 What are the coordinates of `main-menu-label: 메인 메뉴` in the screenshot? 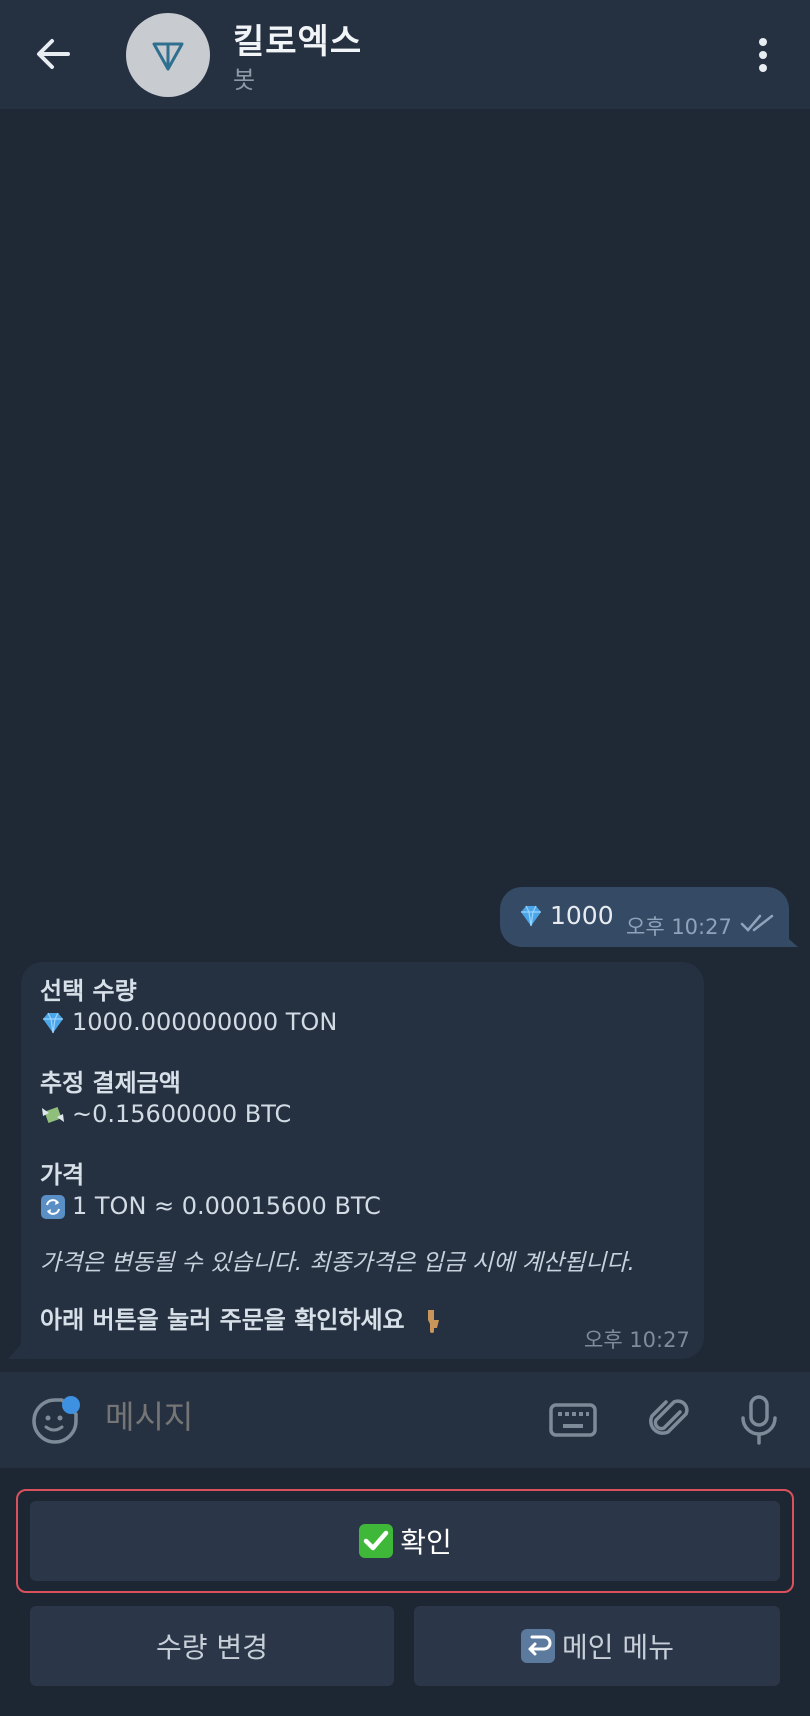 It's located at (618, 1647).